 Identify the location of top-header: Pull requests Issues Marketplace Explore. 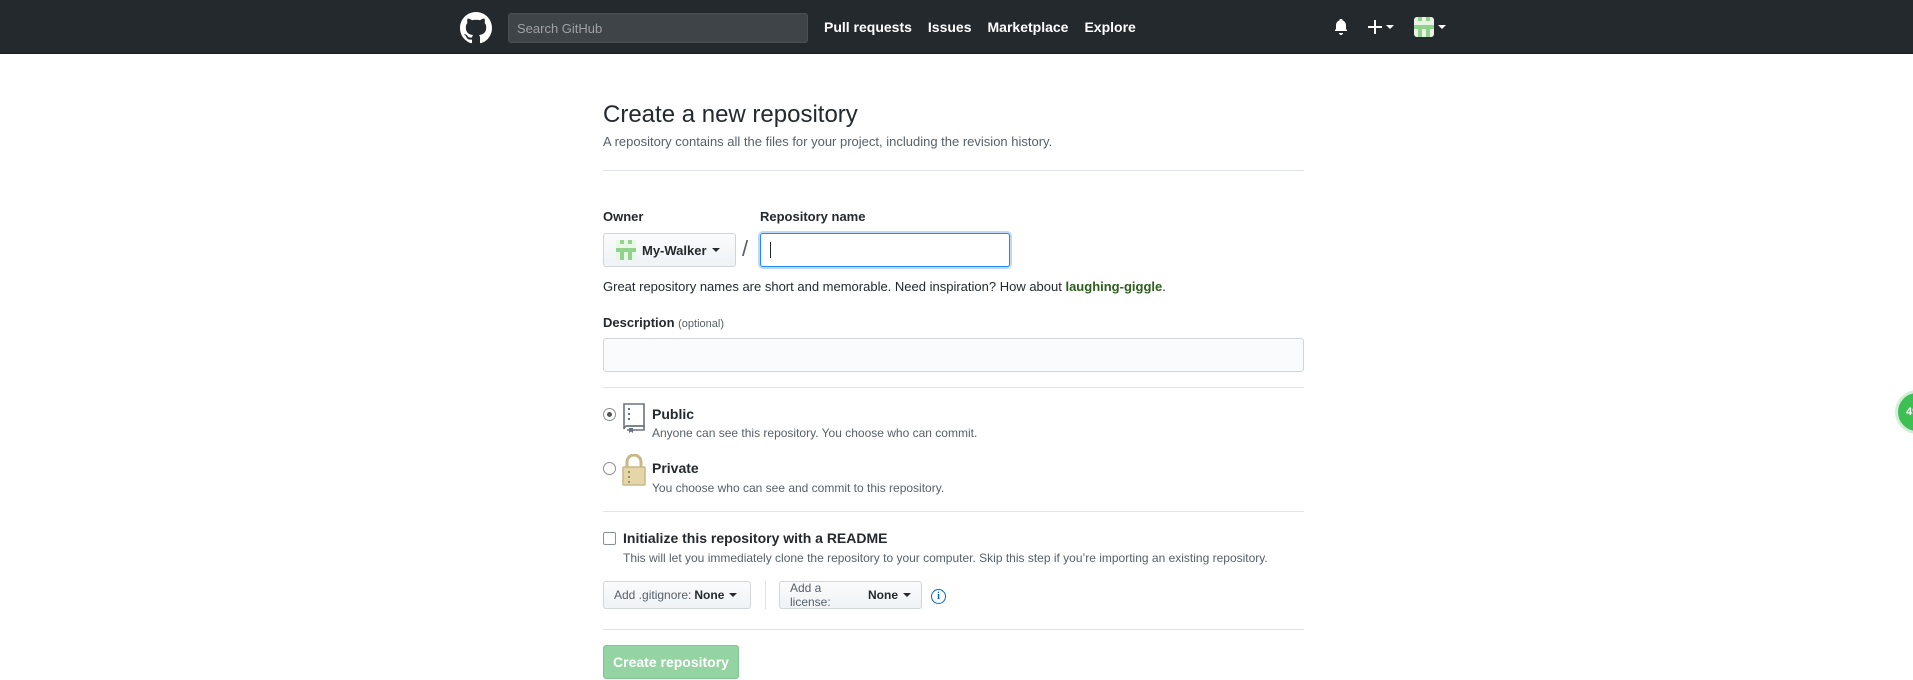
(956, 27).